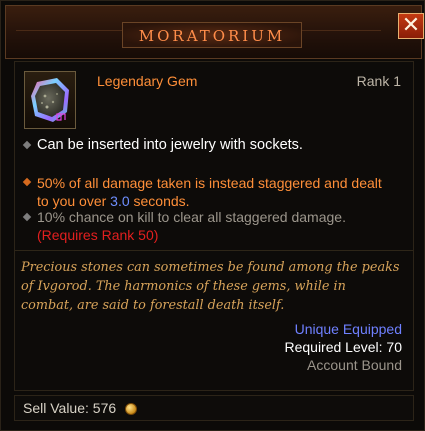 The width and height of the screenshot is (425, 431). What do you see at coordinates (354, 365) in the screenshot?
I see `account-bound: Account Bound` at bounding box center [354, 365].